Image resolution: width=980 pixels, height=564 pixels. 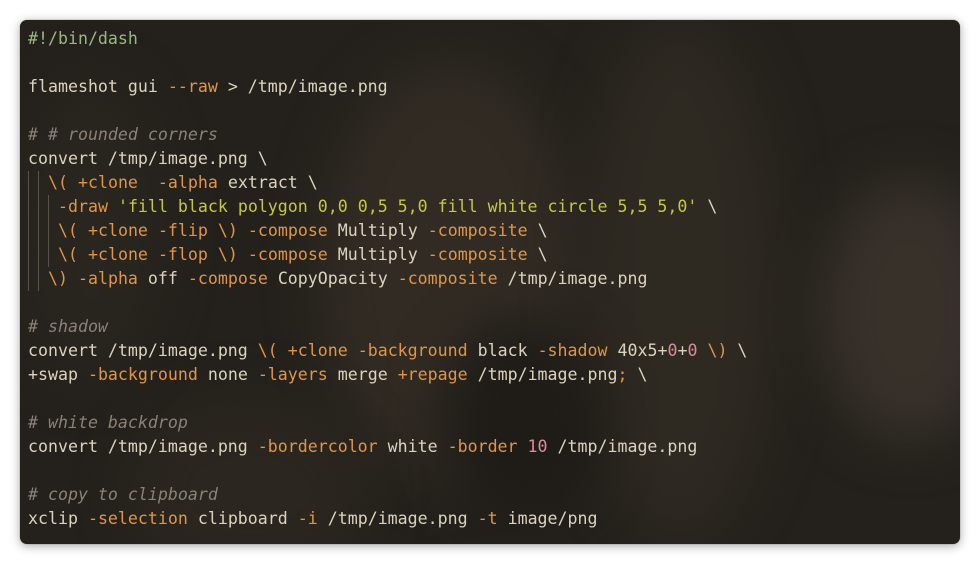 What do you see at coordinates (572, 350) in the screenshot?
I see `code-token-flag: -shadow` at bounding box center [572, 350].